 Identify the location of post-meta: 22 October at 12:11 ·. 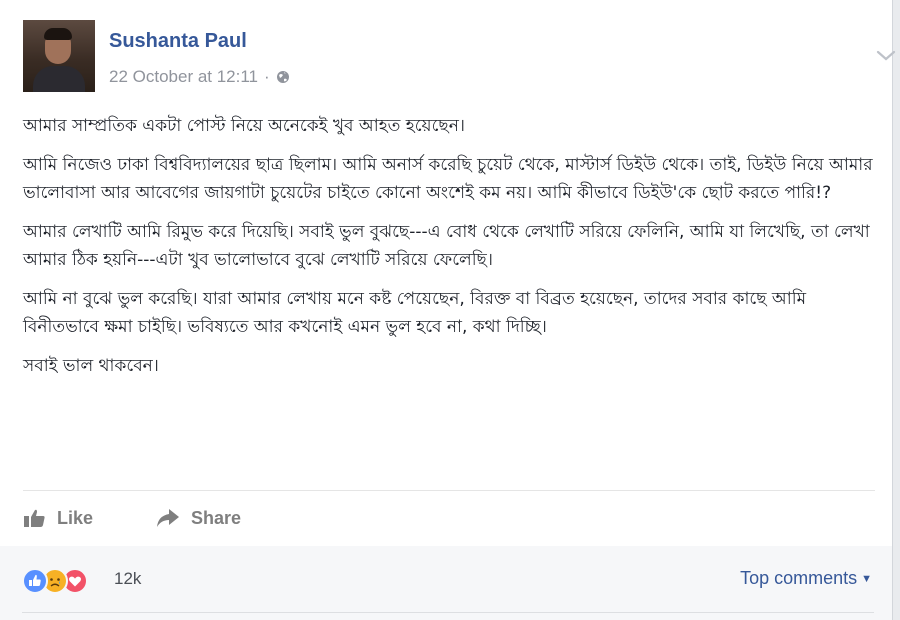
(199, 77).